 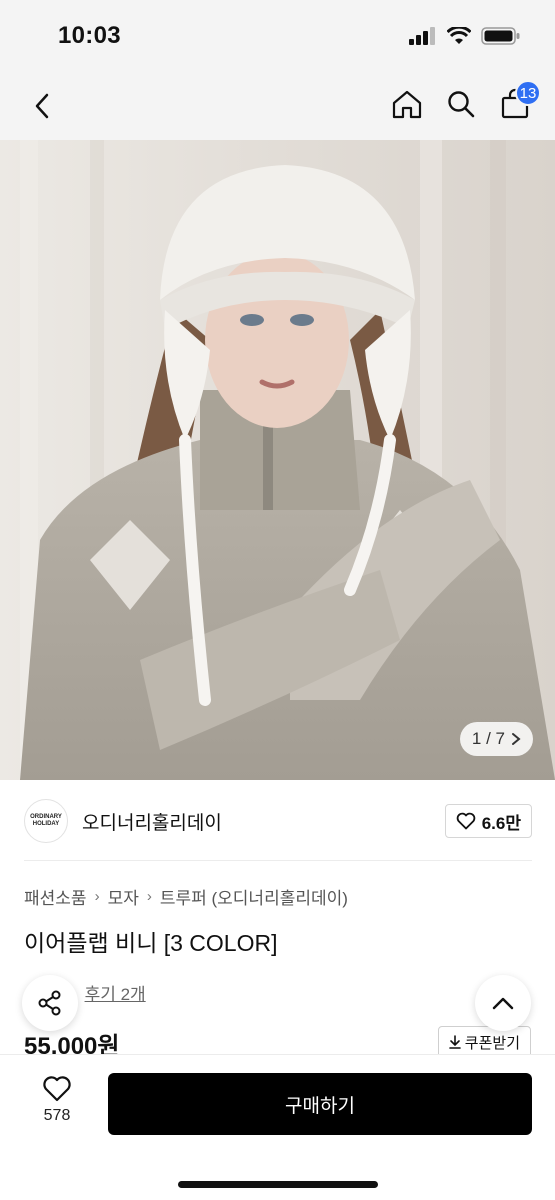 I want to click on chevron-left-icon, so click(x=42, y=106).